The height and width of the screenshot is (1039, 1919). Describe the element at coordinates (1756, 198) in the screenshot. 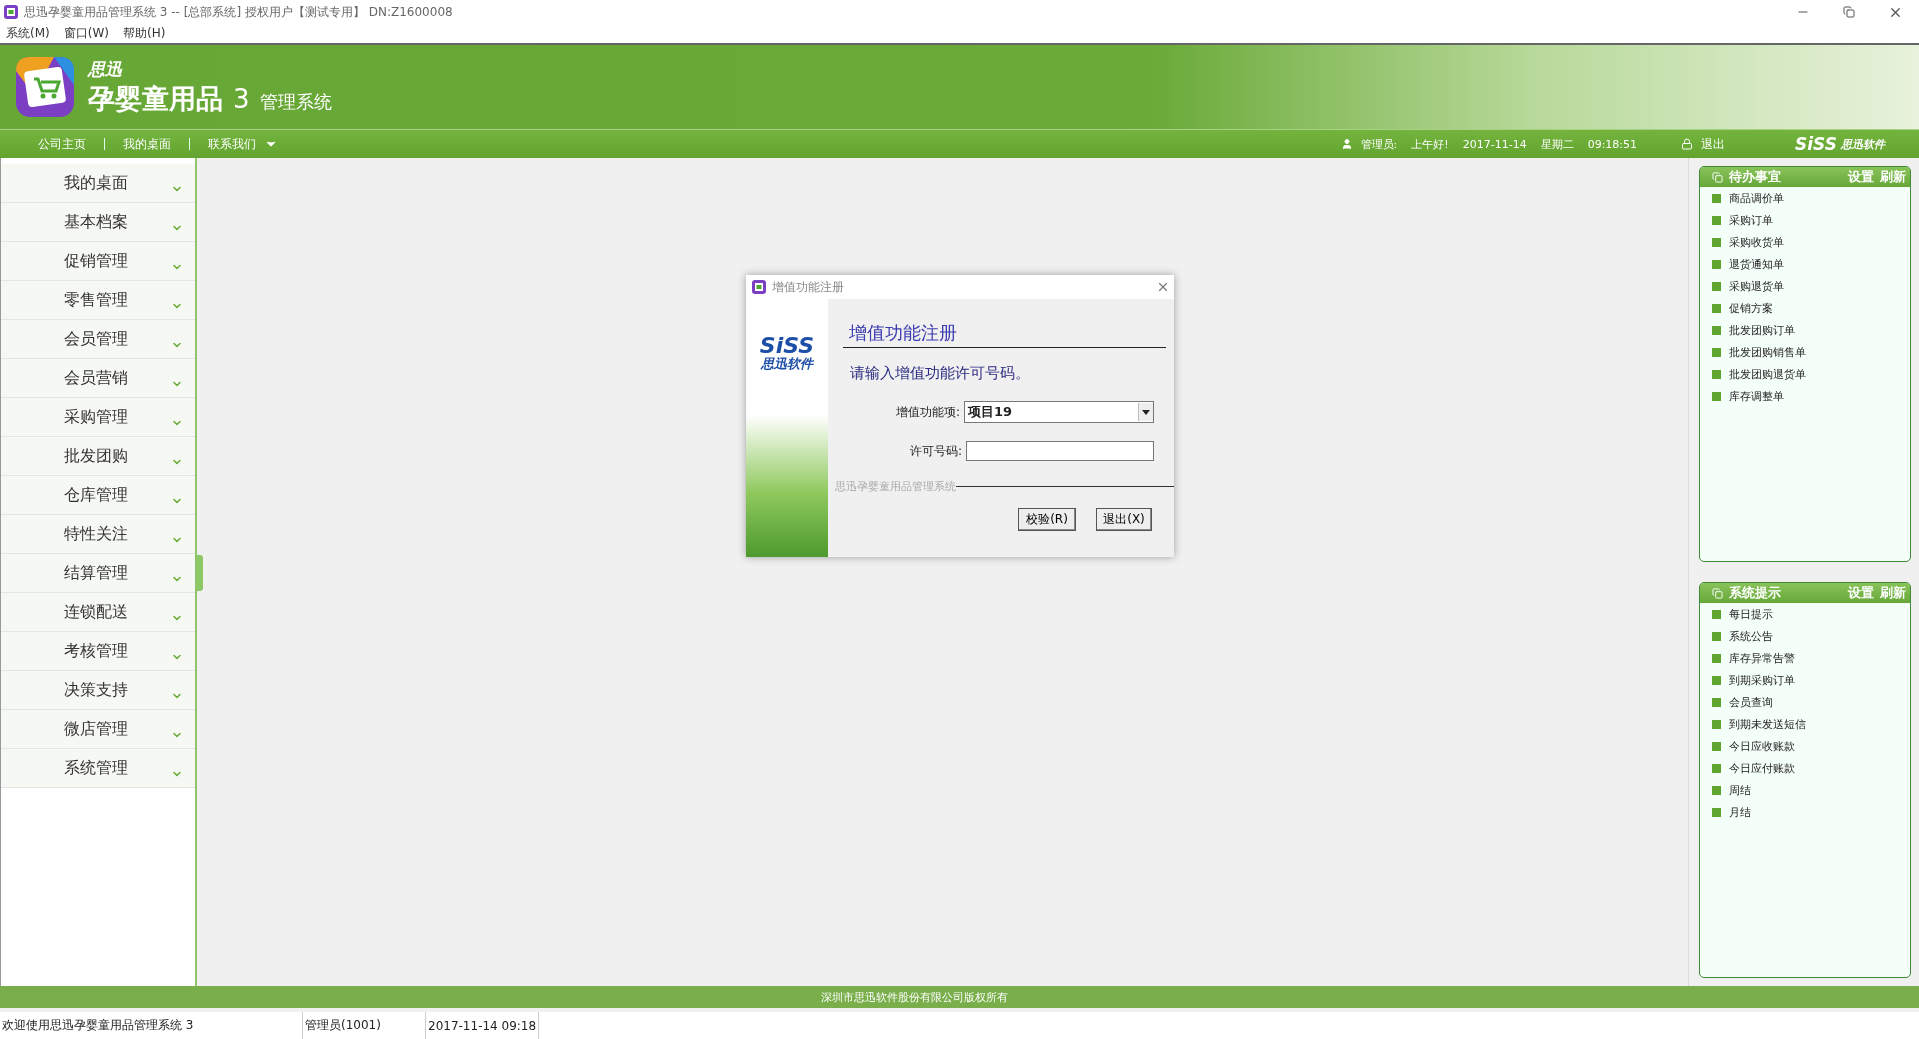

I see `panel-item: 商品调价单` at that location.